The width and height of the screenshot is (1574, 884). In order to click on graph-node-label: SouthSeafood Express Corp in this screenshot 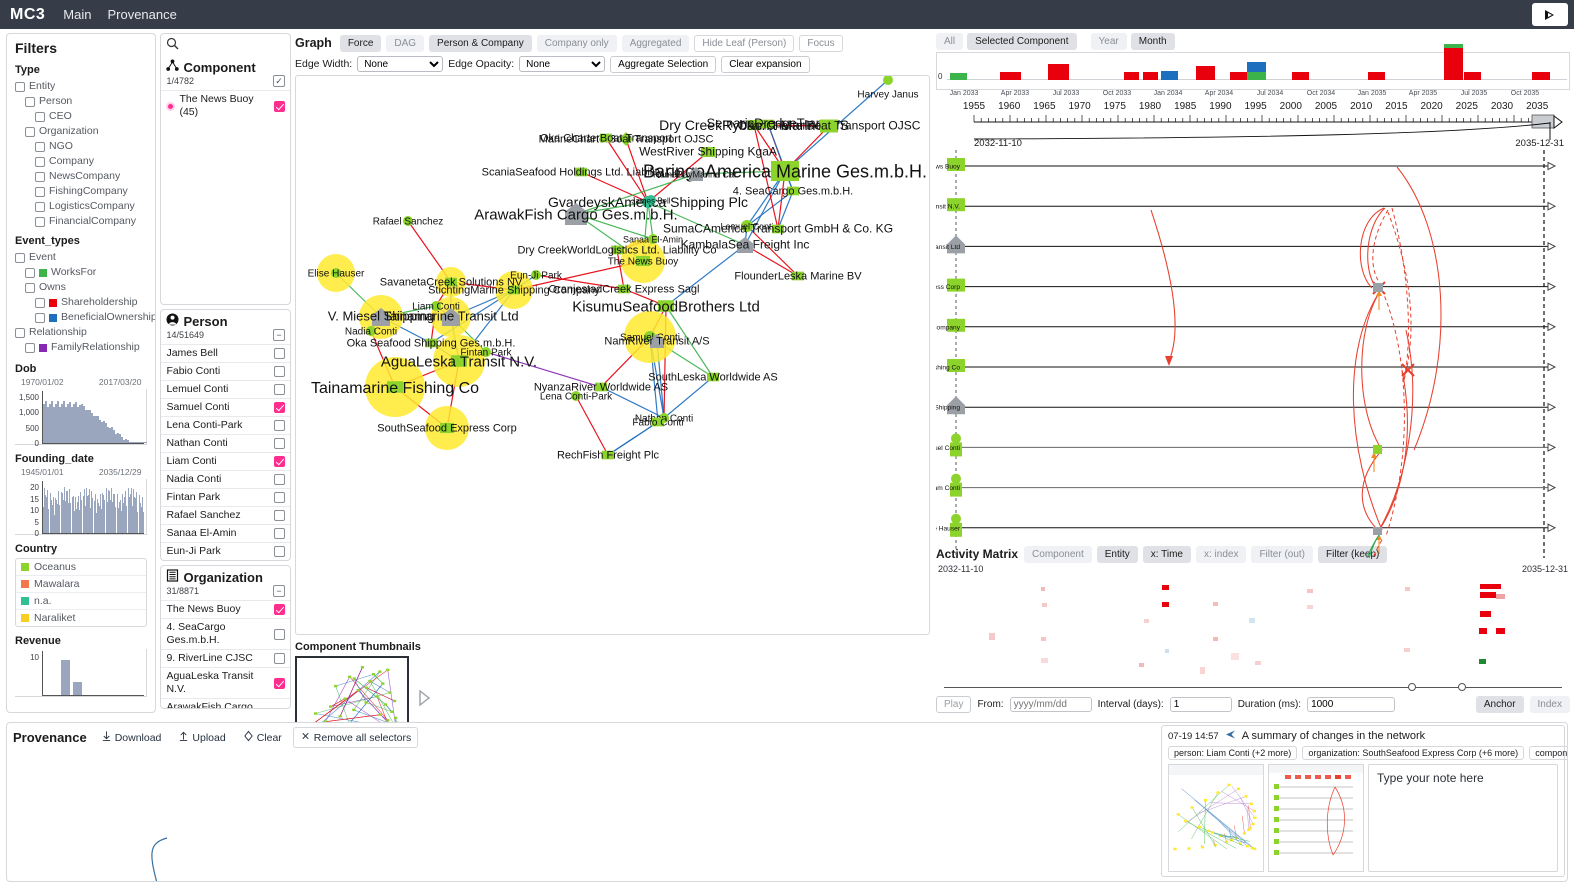, I will do `click(446, 429)`.